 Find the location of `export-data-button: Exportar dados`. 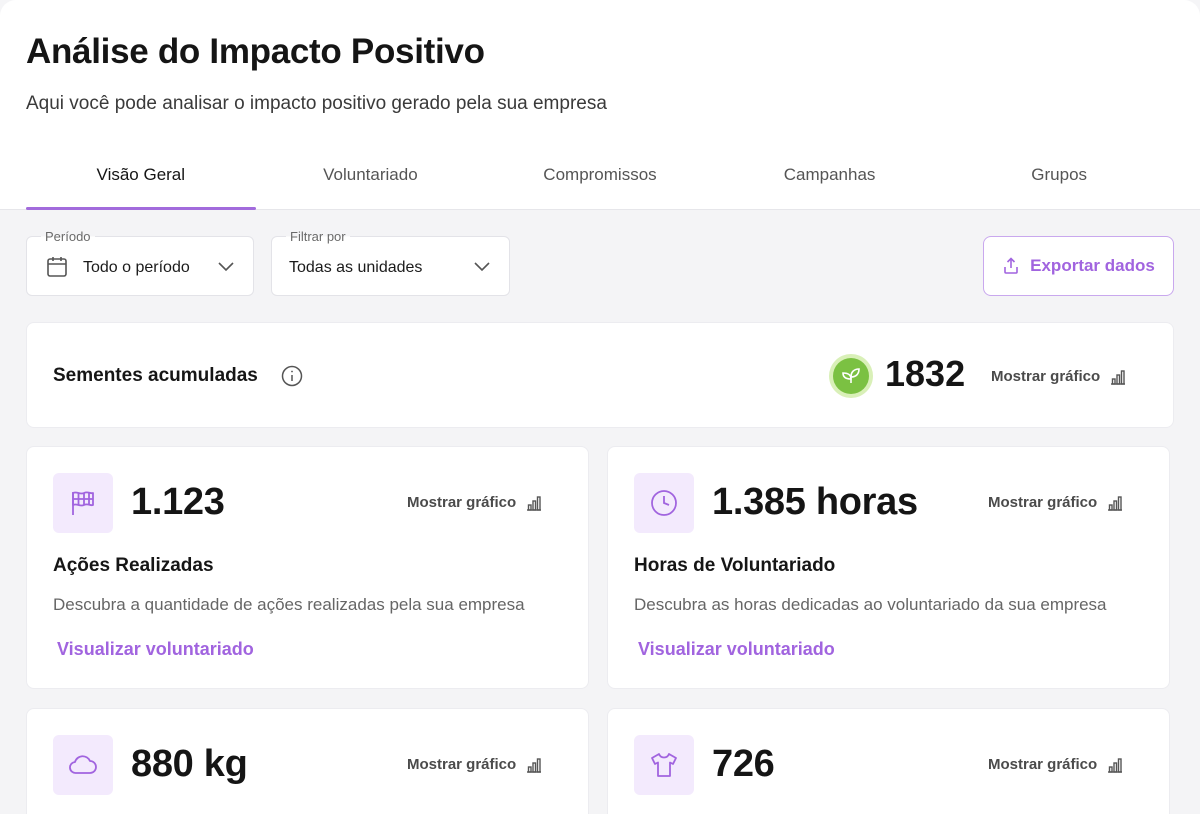

export-data-button: Exportar dados is located at coordinates (1078, 266).